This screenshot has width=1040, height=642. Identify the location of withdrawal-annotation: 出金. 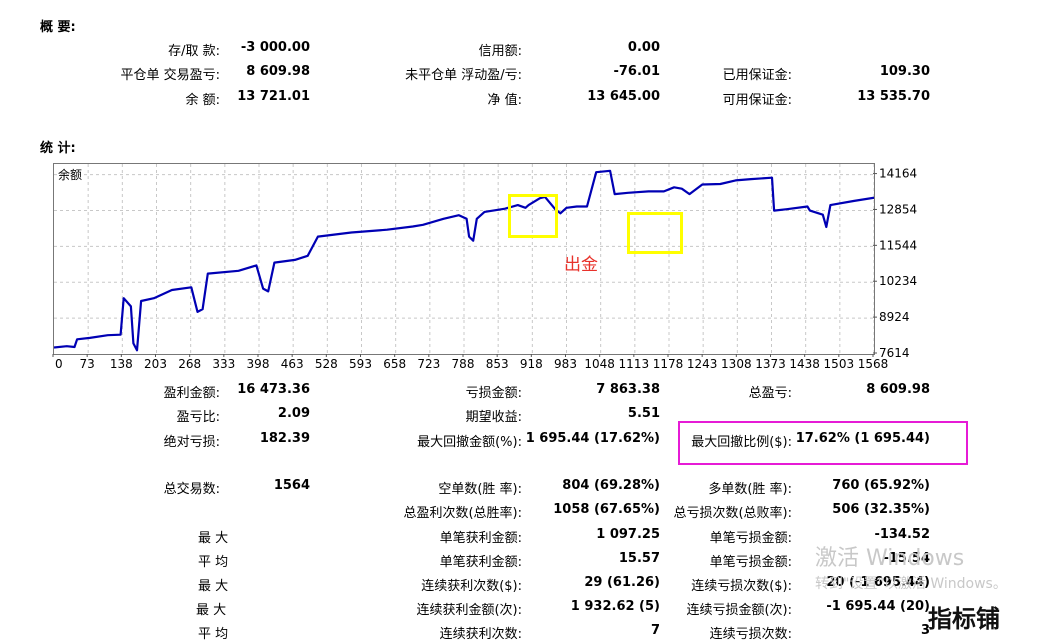
(581, 265).